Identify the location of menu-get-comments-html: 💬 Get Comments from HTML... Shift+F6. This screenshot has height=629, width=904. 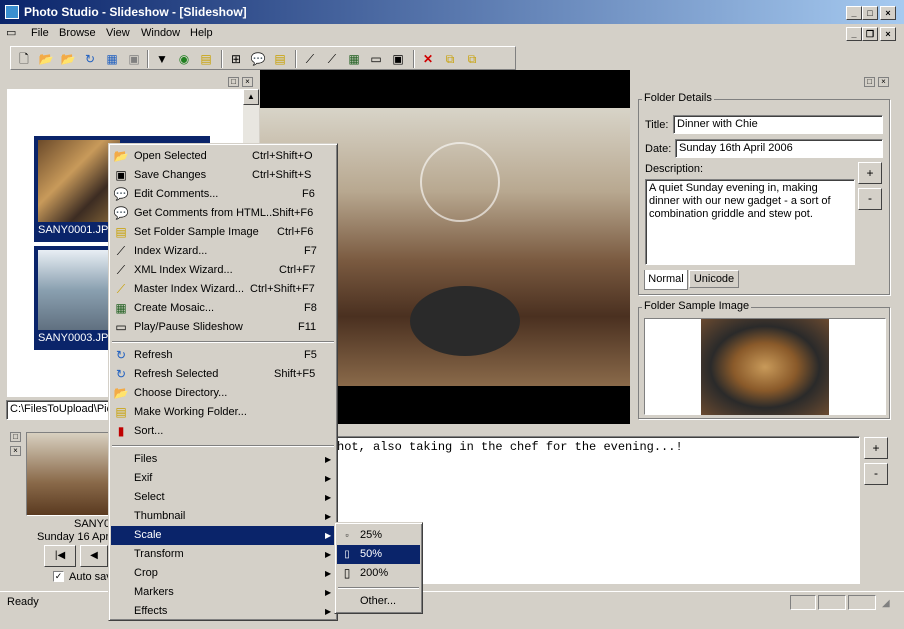
(223, 213).